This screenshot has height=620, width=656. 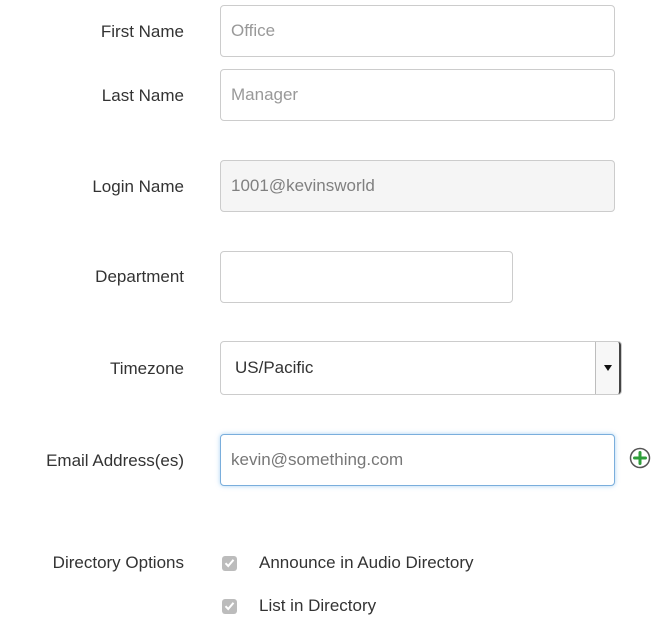 What do you see at coordinates (118, 562) in the screenshot?
I see `directory-options-label: Directory Options` at bounding box center [118, 562].